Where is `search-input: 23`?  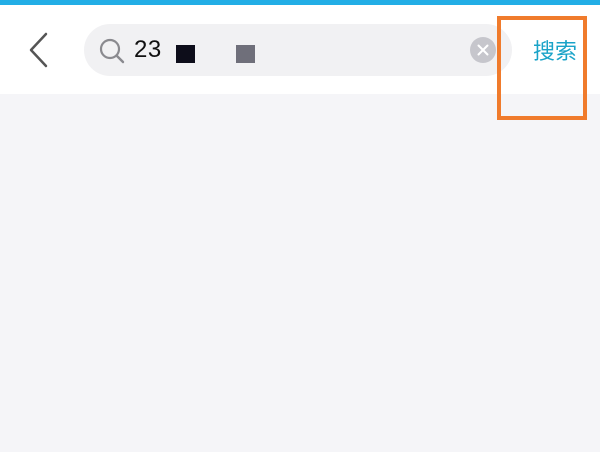
search-input: 23 is located at coordinates (298, 50).